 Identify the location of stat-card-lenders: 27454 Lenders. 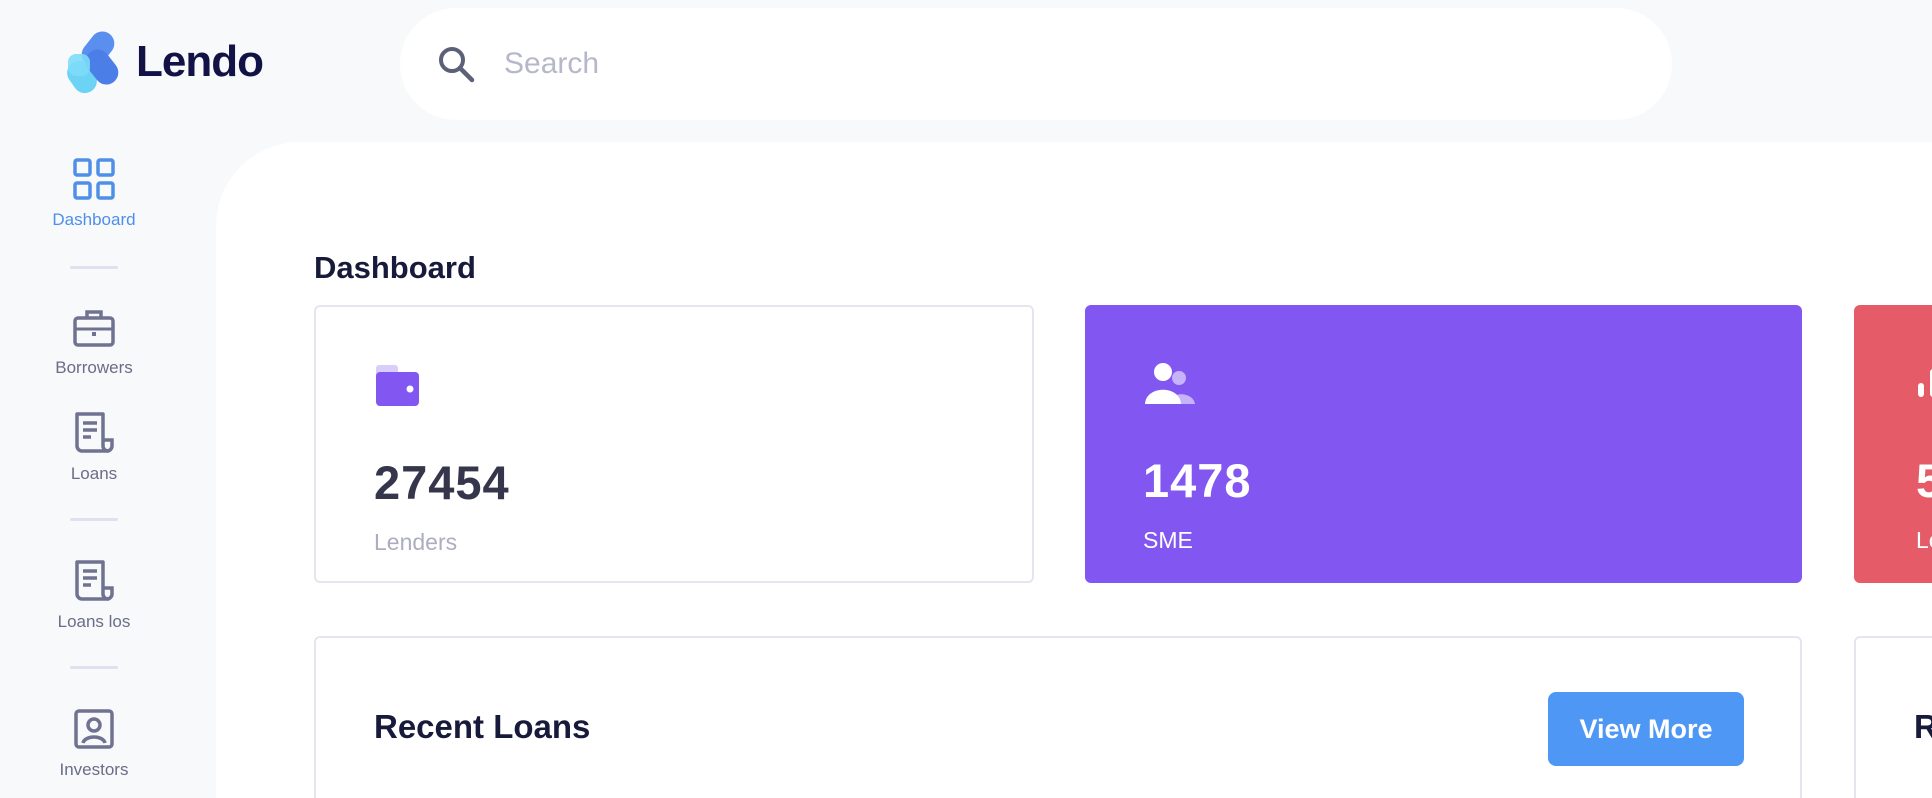
(674, 444).